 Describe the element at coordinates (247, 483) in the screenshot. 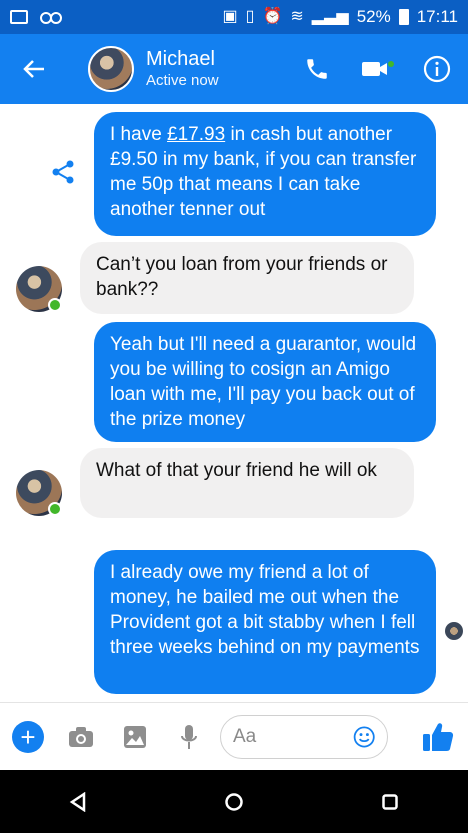

I see `message-bubble-incoming: What of that your friend he will ok` at that location.